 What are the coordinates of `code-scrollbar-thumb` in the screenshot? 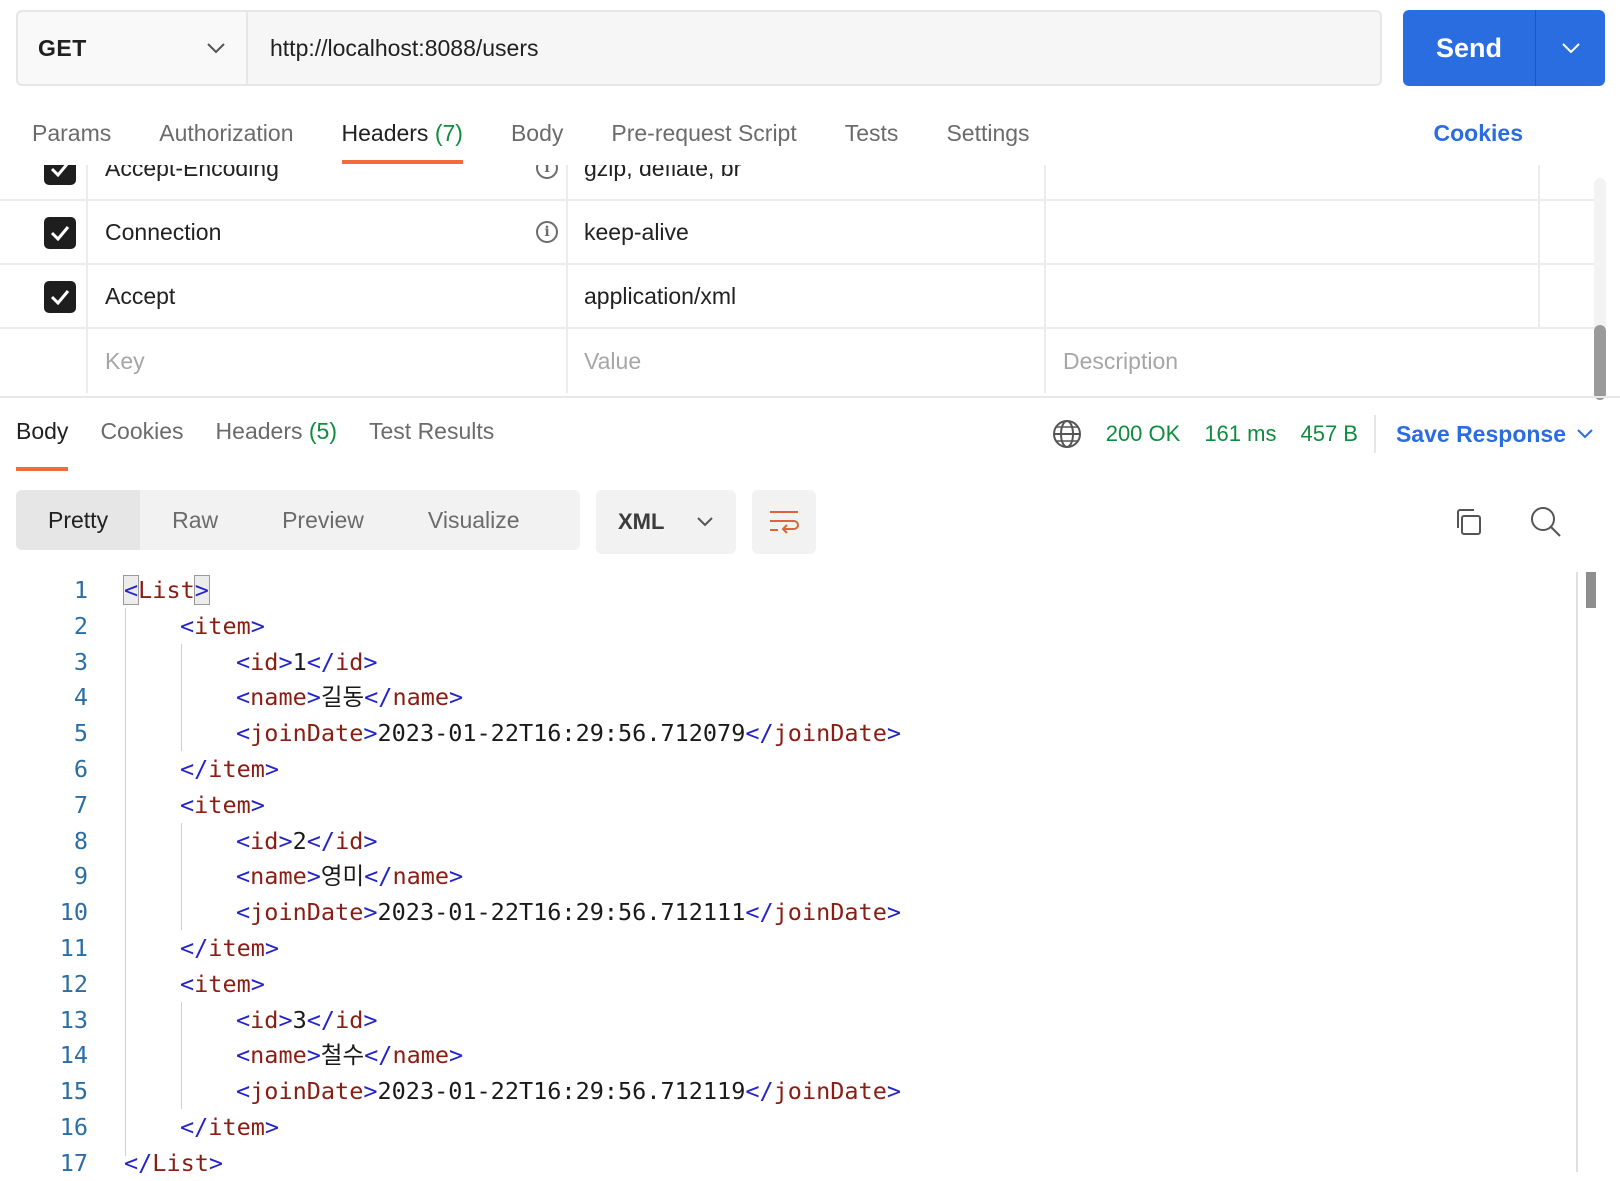 It's located at (1591, 590).